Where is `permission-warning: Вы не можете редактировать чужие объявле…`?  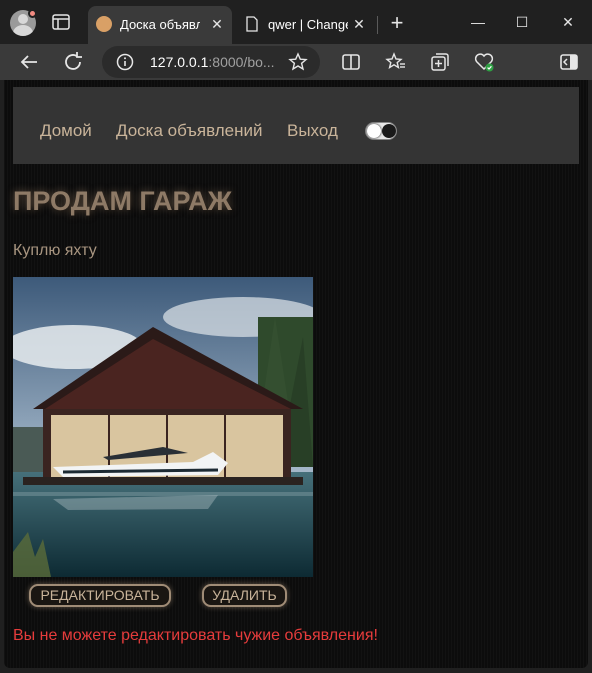
permission-warning: Вы не можете редактировать чужие объявле… is located at coordinates (195, 635).